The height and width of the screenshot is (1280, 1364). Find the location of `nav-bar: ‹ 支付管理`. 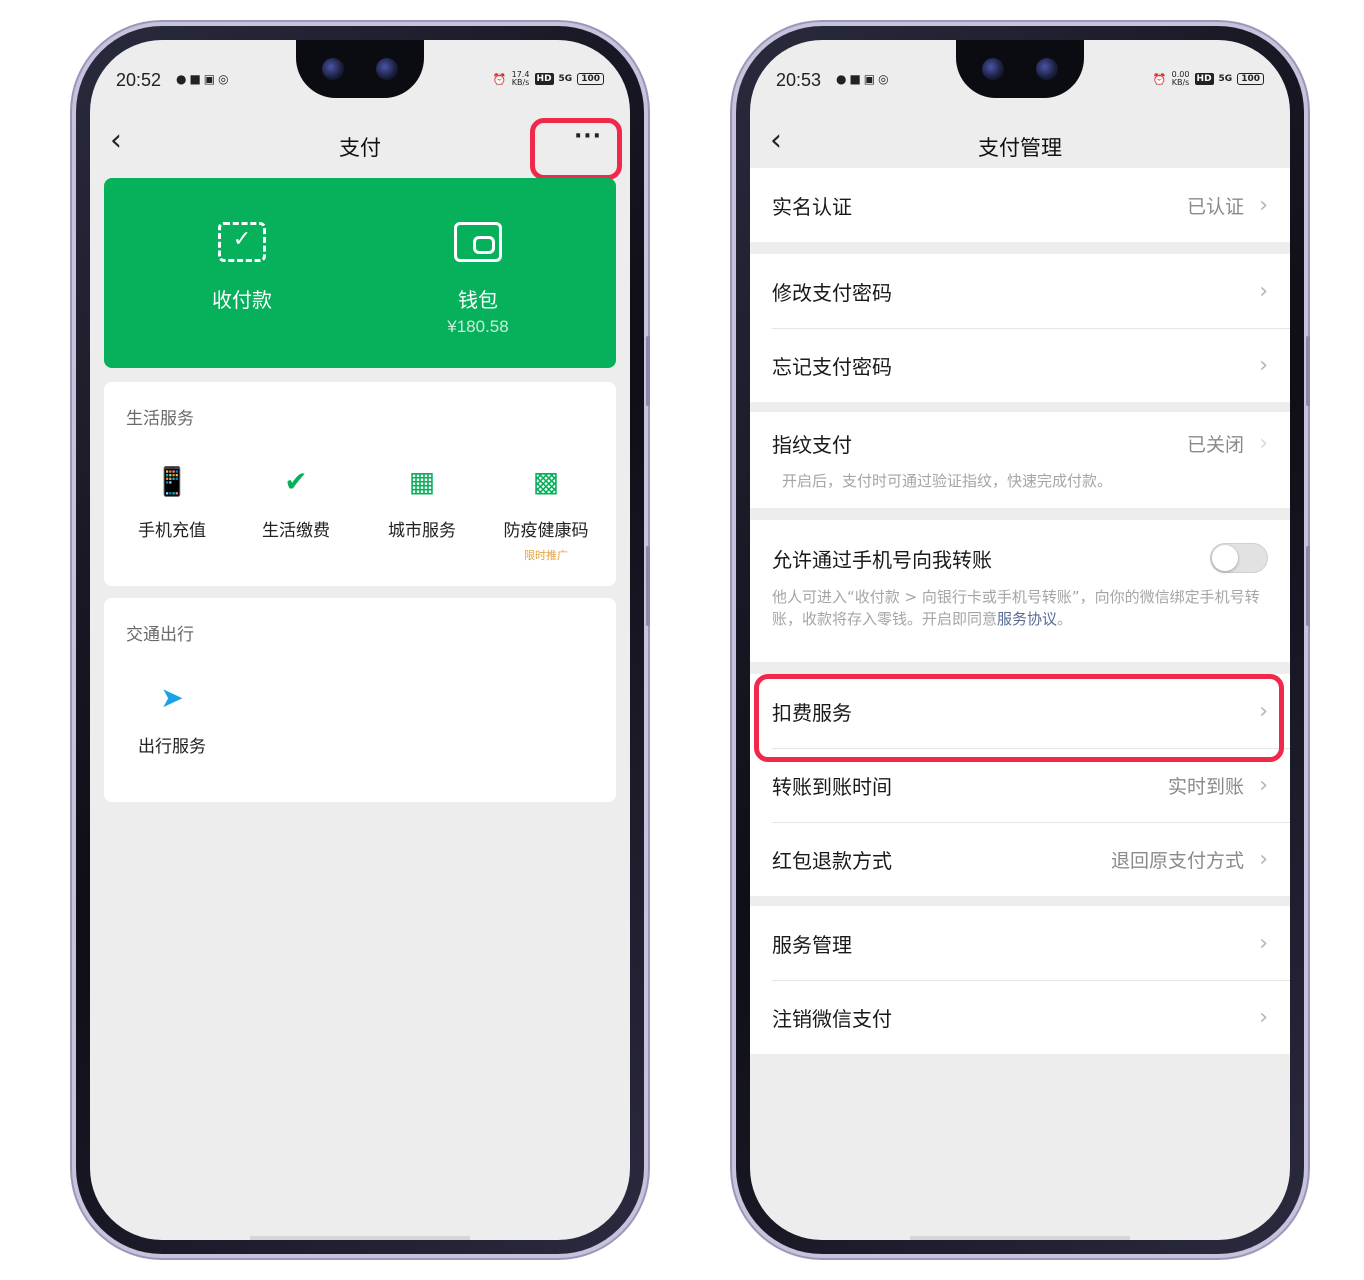

nav-bar: ‹ 支付管理 is located at coordinates (1020, 143).